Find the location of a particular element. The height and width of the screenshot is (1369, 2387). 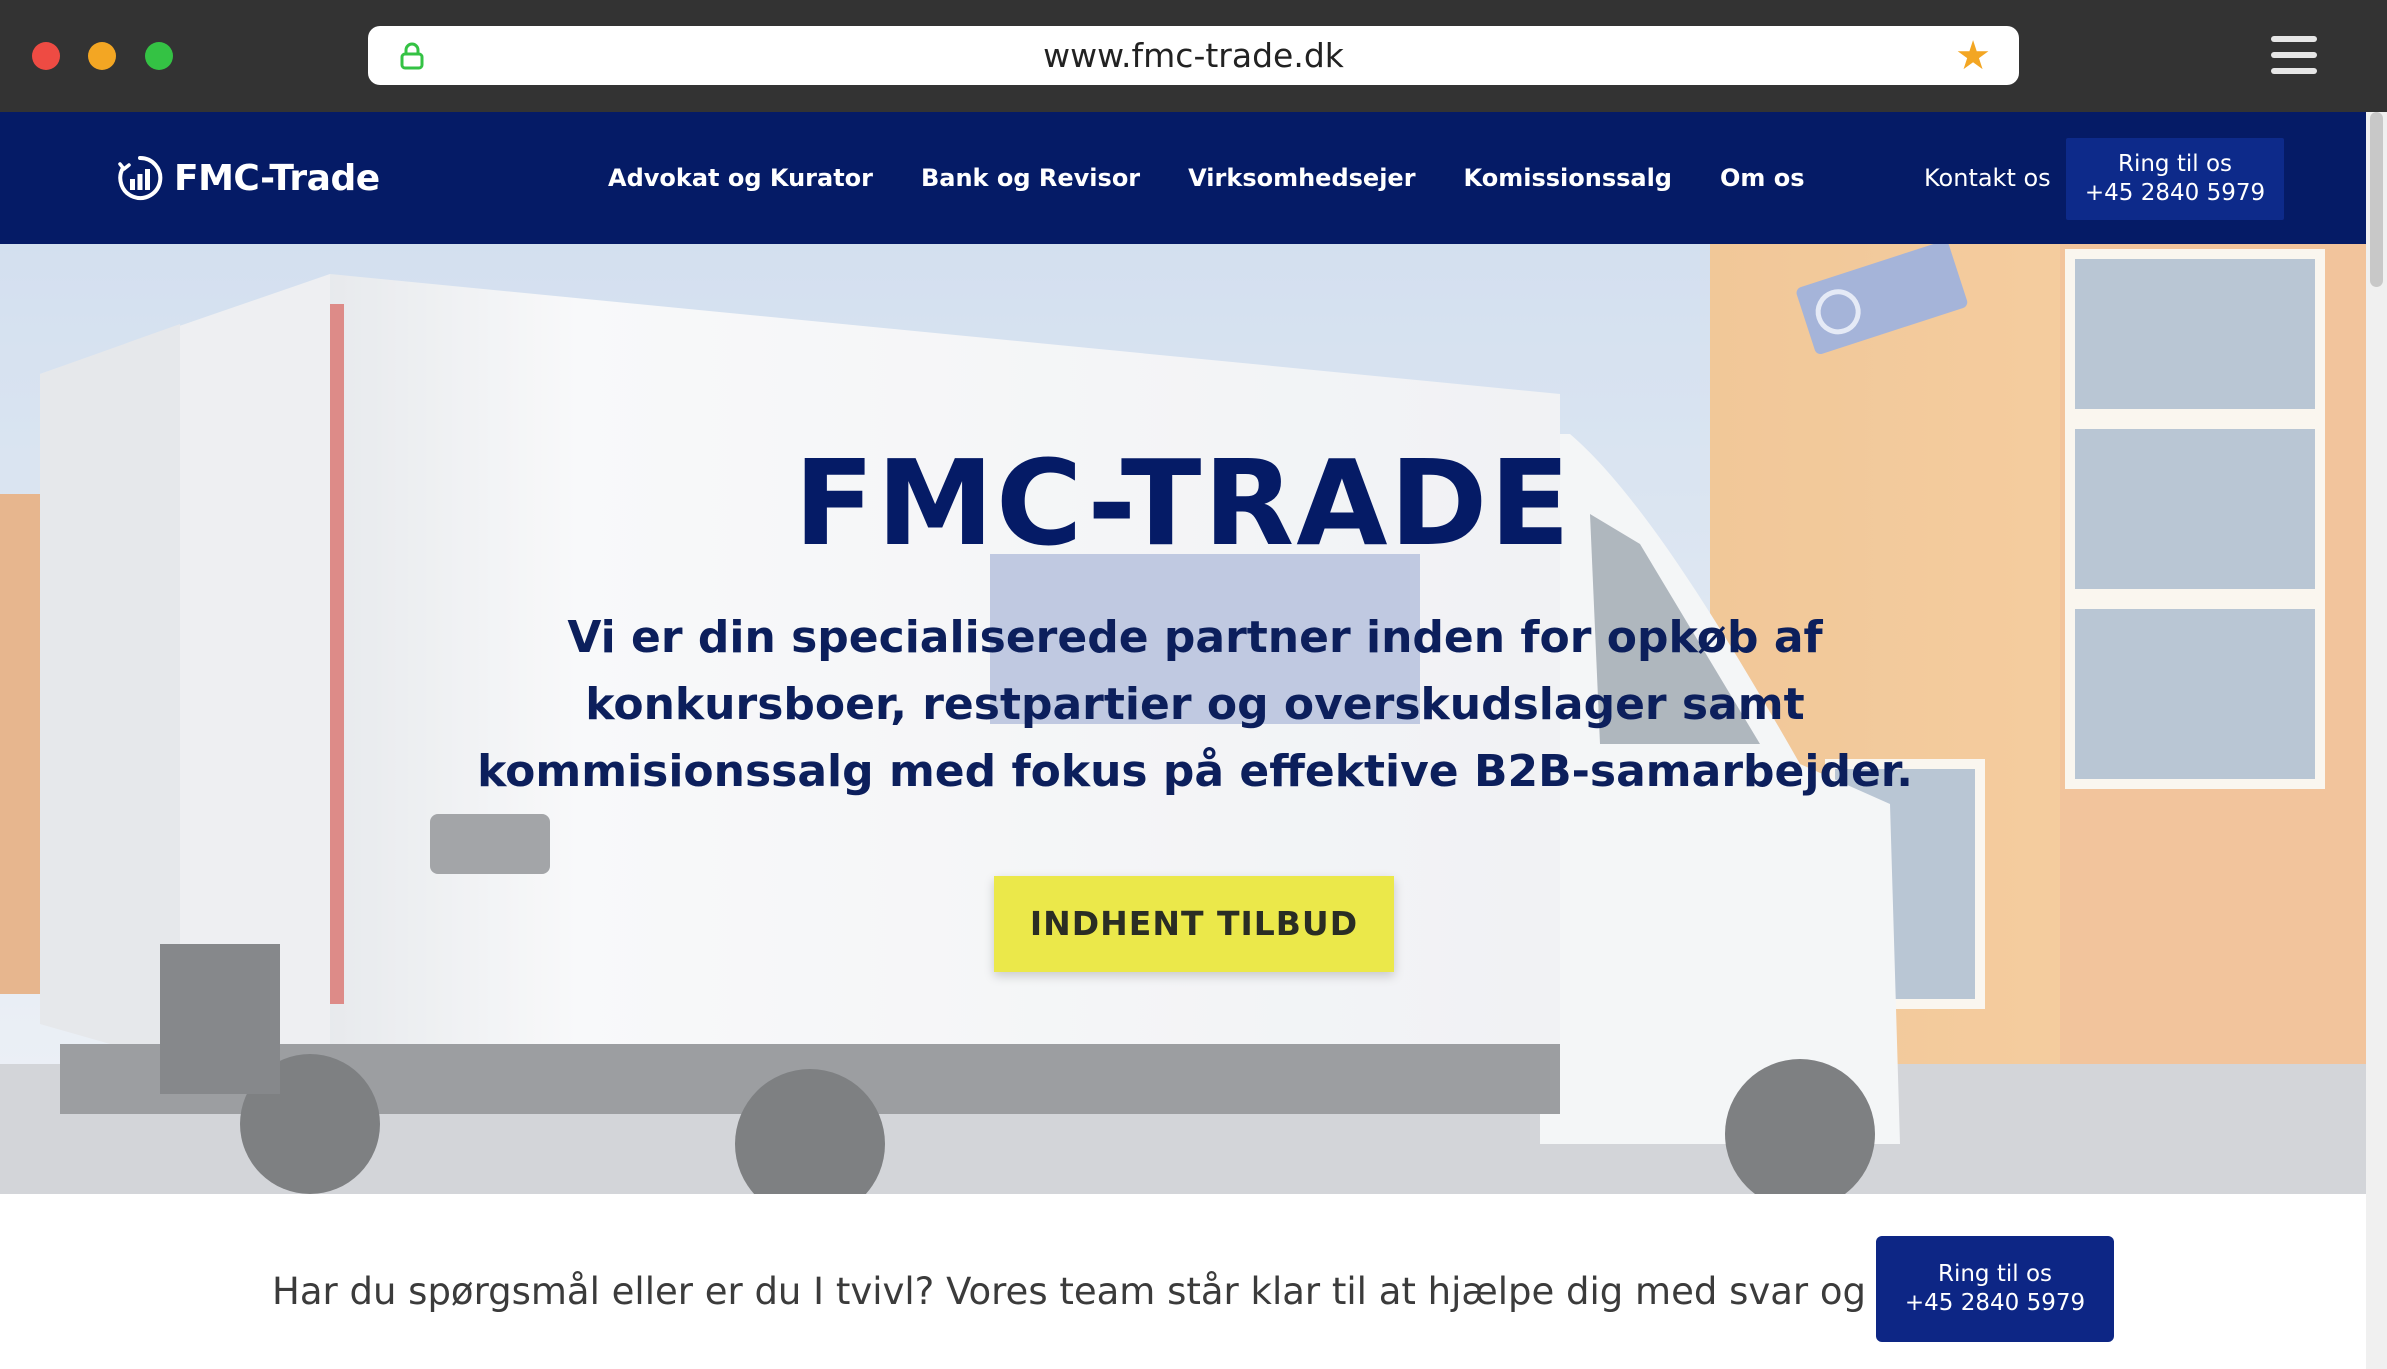

maximize-window-button is located at coordinates (159, 56).